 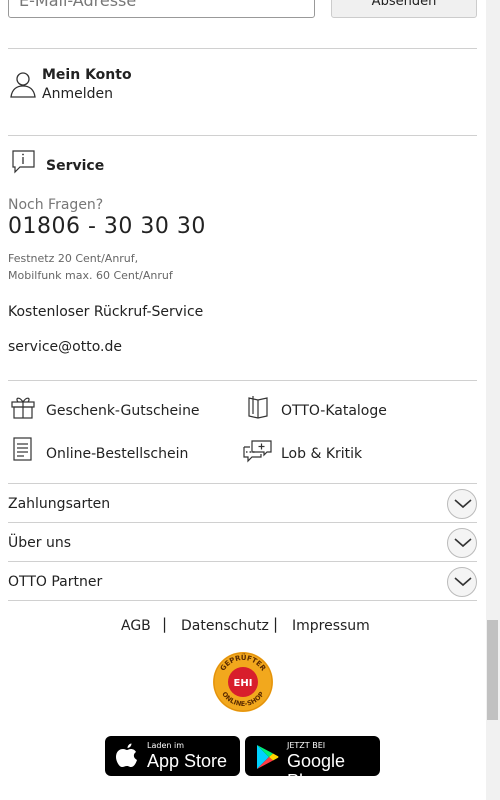 I want to click on catalogs-link: OTTO-Kataloge, so click(x=358, y=409).